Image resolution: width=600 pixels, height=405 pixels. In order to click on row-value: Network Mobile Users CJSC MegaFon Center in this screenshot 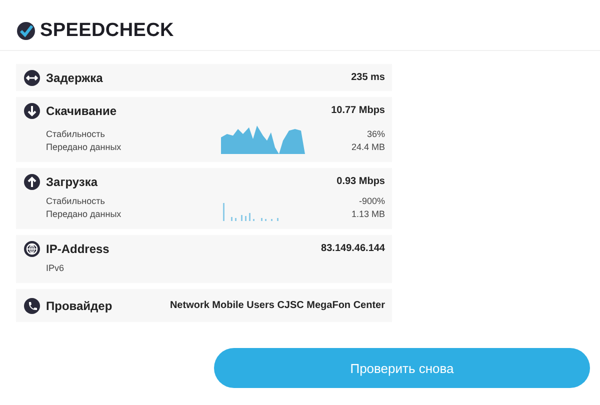, I will do `click(277, 305)`.